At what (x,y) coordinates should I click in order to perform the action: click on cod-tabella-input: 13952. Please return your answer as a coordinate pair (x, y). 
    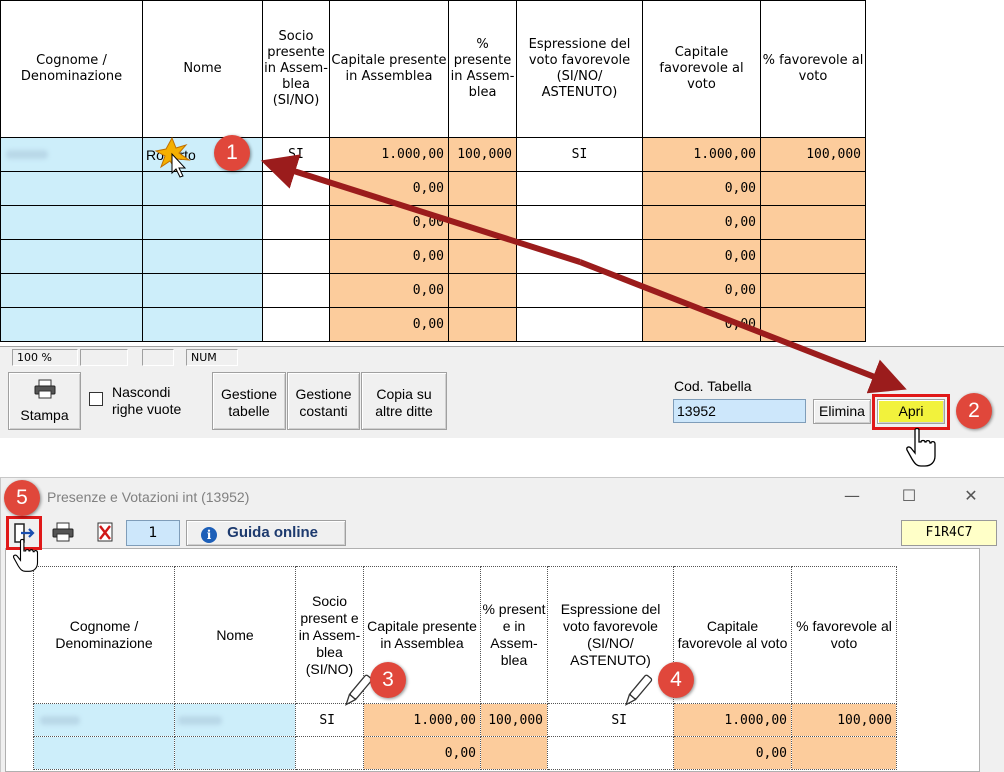
    Looking at the image, I should click on (739, 411).